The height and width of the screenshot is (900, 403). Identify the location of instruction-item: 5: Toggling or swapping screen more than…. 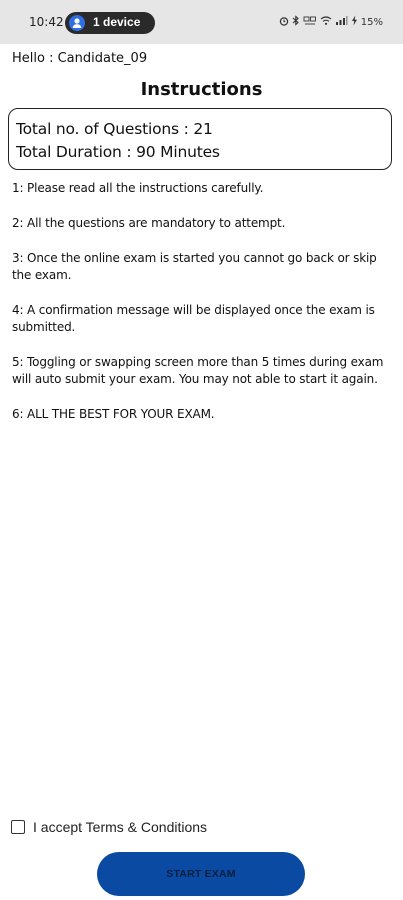
(198, 370).